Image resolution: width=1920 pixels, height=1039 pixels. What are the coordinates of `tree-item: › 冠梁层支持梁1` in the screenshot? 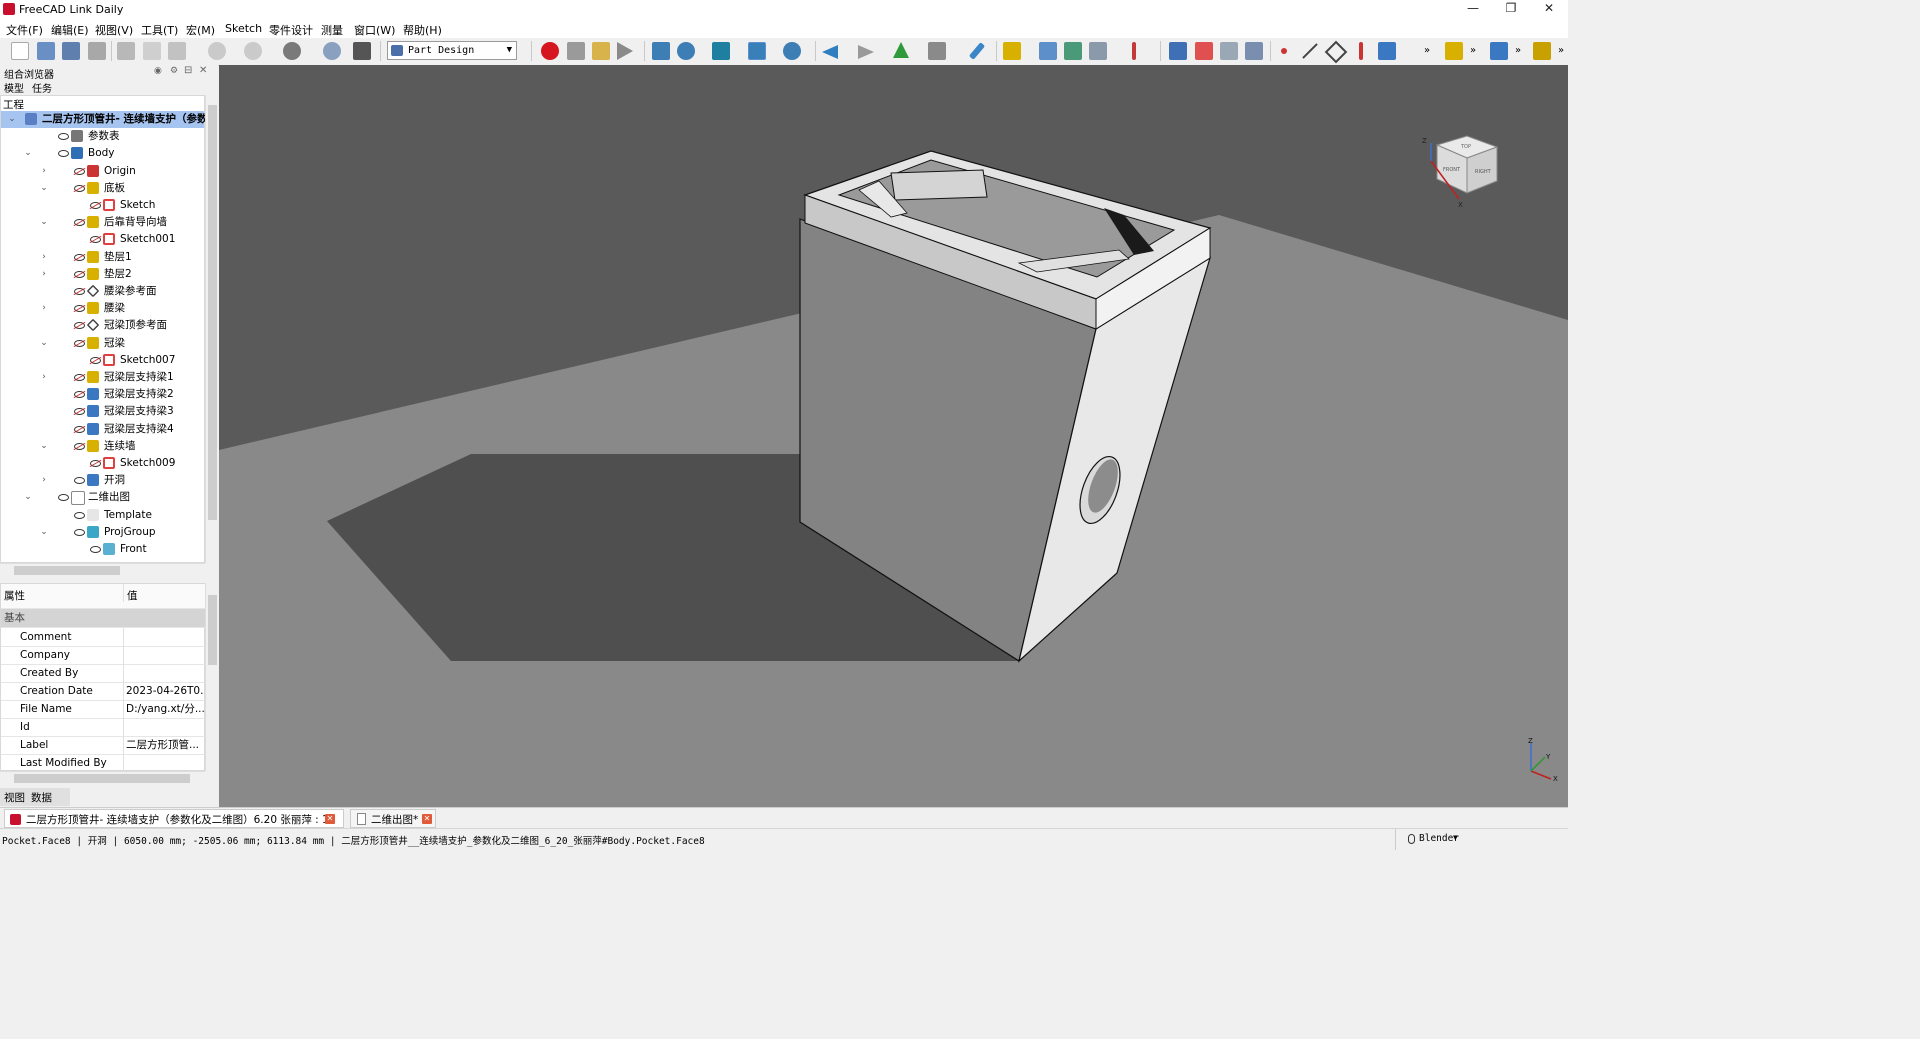 It's located at (102, 377).